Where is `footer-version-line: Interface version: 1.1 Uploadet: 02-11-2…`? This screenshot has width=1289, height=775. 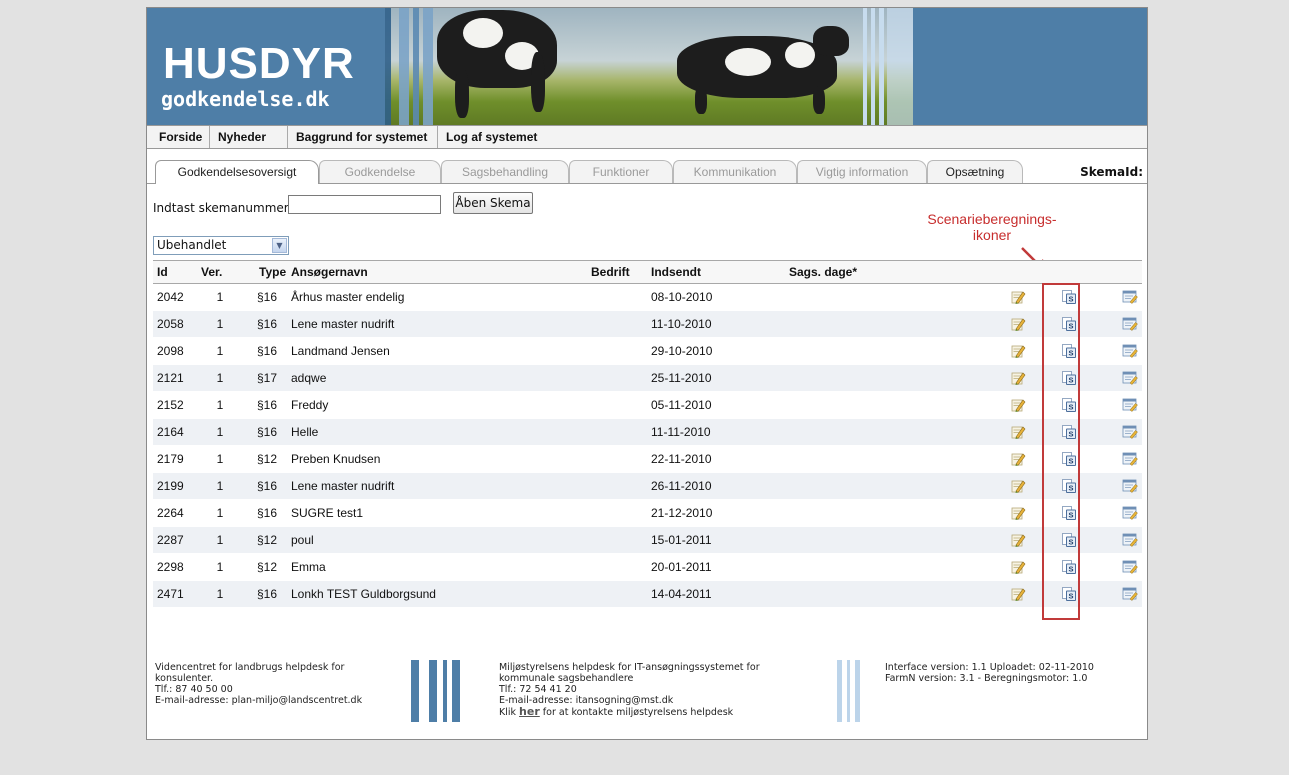
footer-version-line: Interface version: 1.1 Uploadet: 02-11-2… is located at coordinates (989, 667).